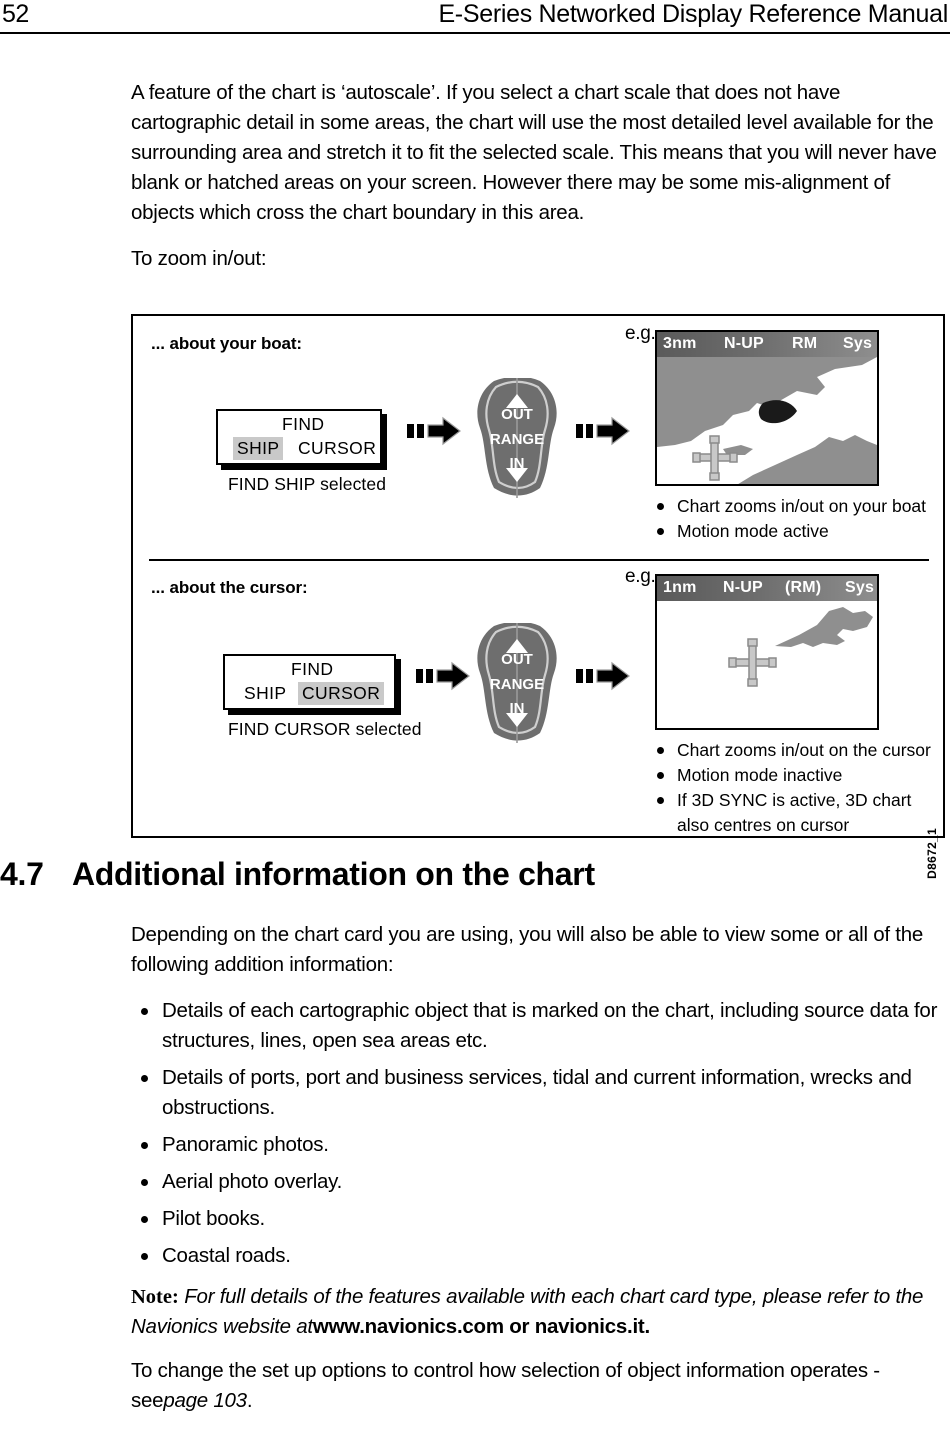 Image resolution: width=950 pixels, height=1452 pixels. What do you see at coordinates (540, 1219) in the screenshot?
I see `list-item: Pilot books.` at bounding box center [540, 1219].